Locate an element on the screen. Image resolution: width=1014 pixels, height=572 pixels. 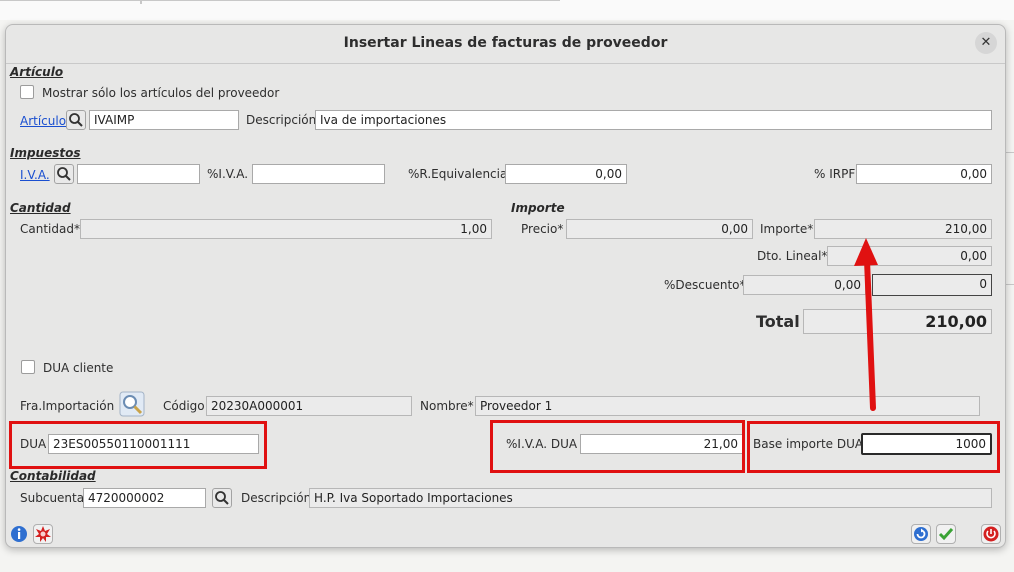
nombre-label: Nombre* is located at coordinates (447, 406).